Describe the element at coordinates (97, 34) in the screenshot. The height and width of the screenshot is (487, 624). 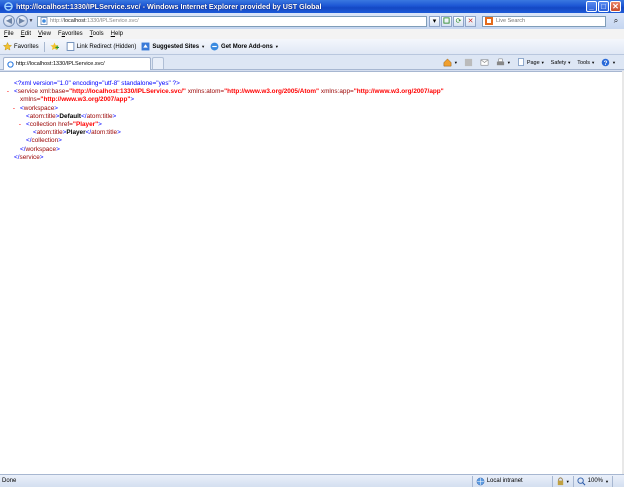
I see `menu-tools: Tools` at that location.